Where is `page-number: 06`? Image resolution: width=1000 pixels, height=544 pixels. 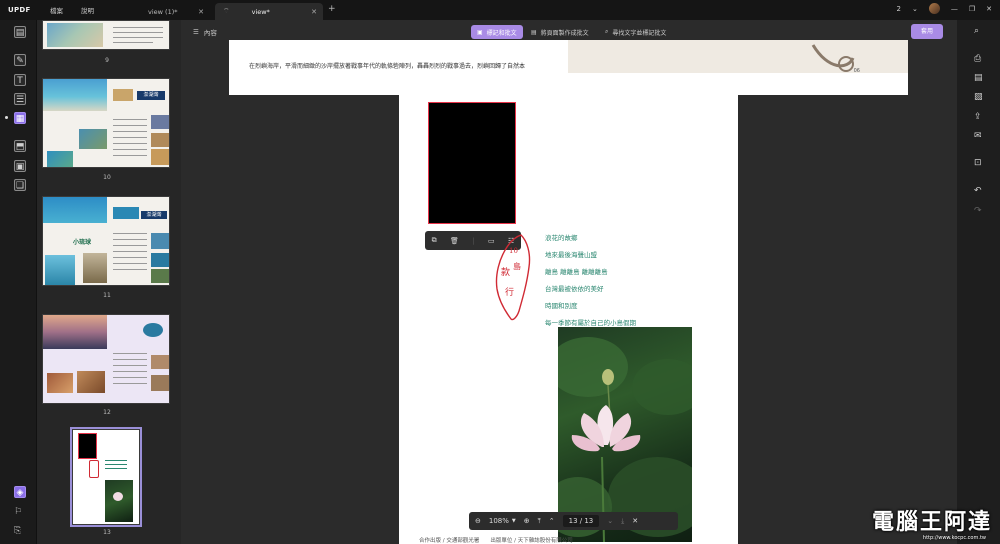
page-number: 06 is located at coordinates (856, 71).